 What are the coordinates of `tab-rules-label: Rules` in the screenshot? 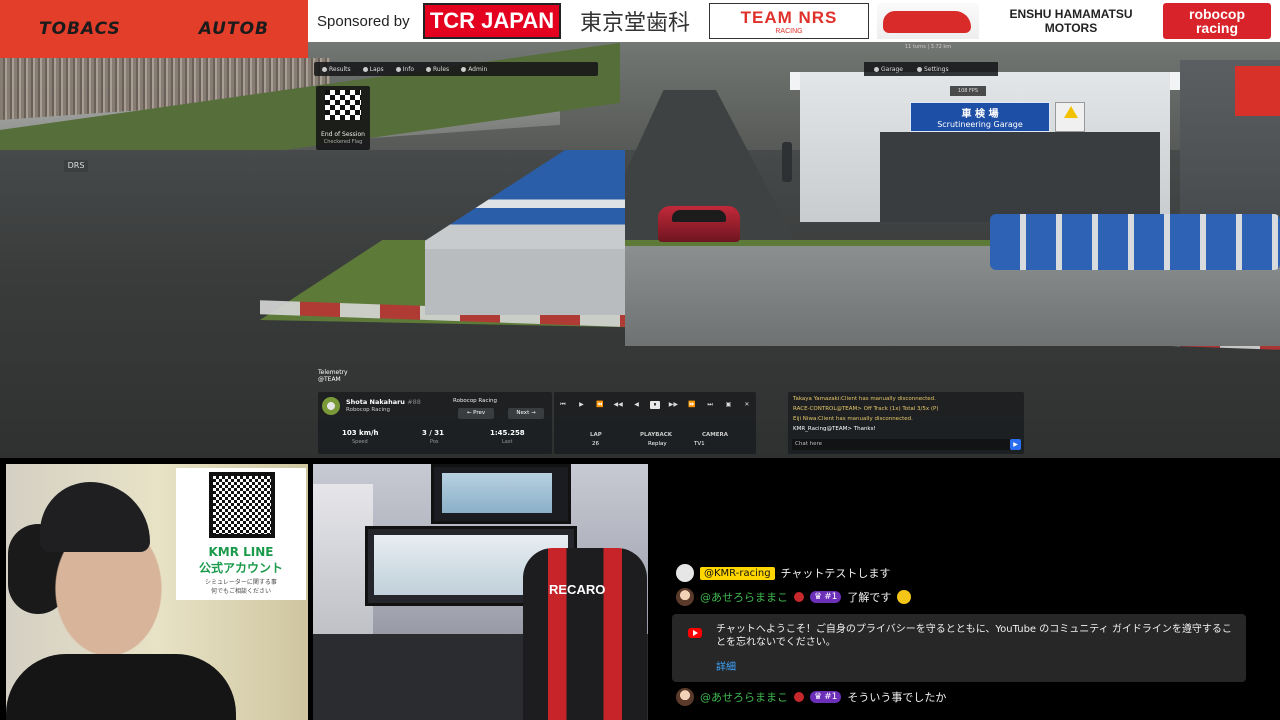 It's located at (441, 69).